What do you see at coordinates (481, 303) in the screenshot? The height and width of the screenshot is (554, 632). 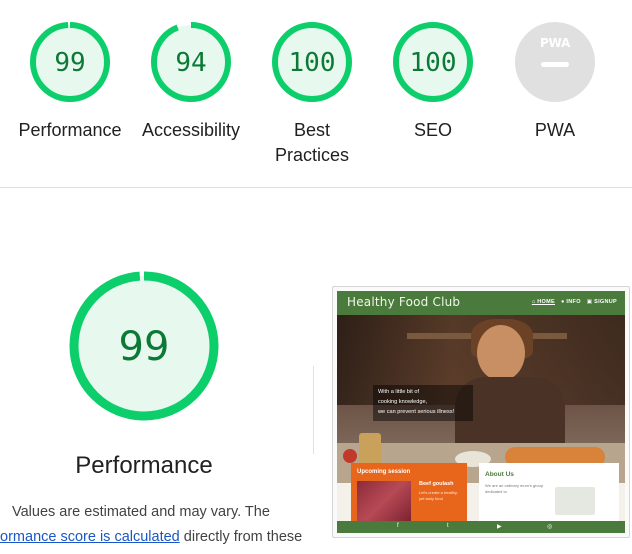 I see `preview-navbar: Healthy Food Club ⌂ HOME ● INFO ▣ SIGNUP` at bounding box center [481, 303].